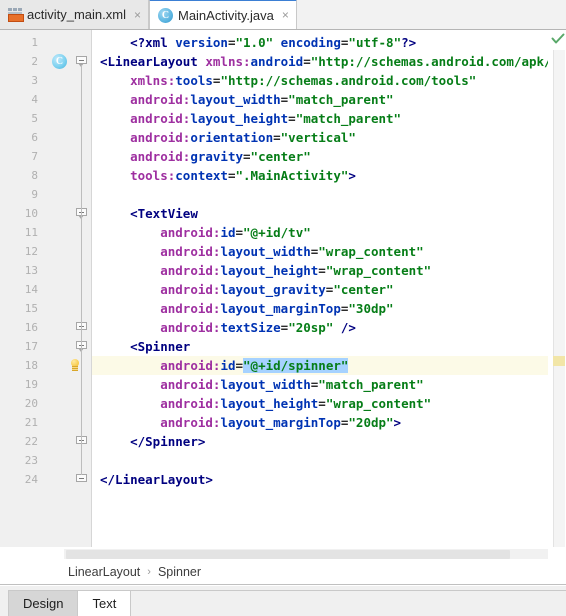  I want to click on code-line: <TextView, so click(320, 213).